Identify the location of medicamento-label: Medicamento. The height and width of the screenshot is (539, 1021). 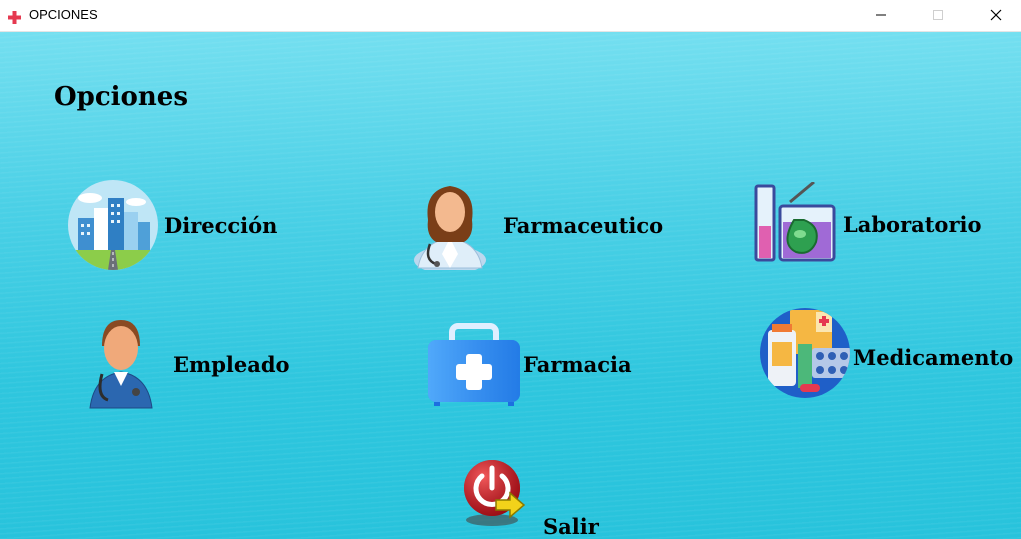
(933, 357).